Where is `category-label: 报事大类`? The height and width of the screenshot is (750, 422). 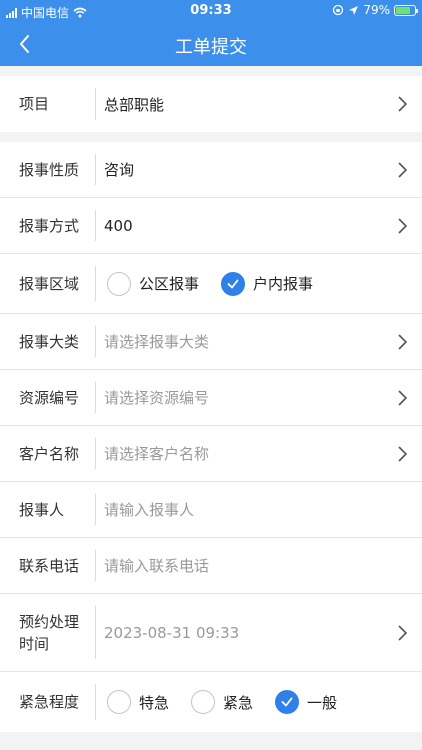 category-label: 报事大类 is located at coordinates (49, 341).